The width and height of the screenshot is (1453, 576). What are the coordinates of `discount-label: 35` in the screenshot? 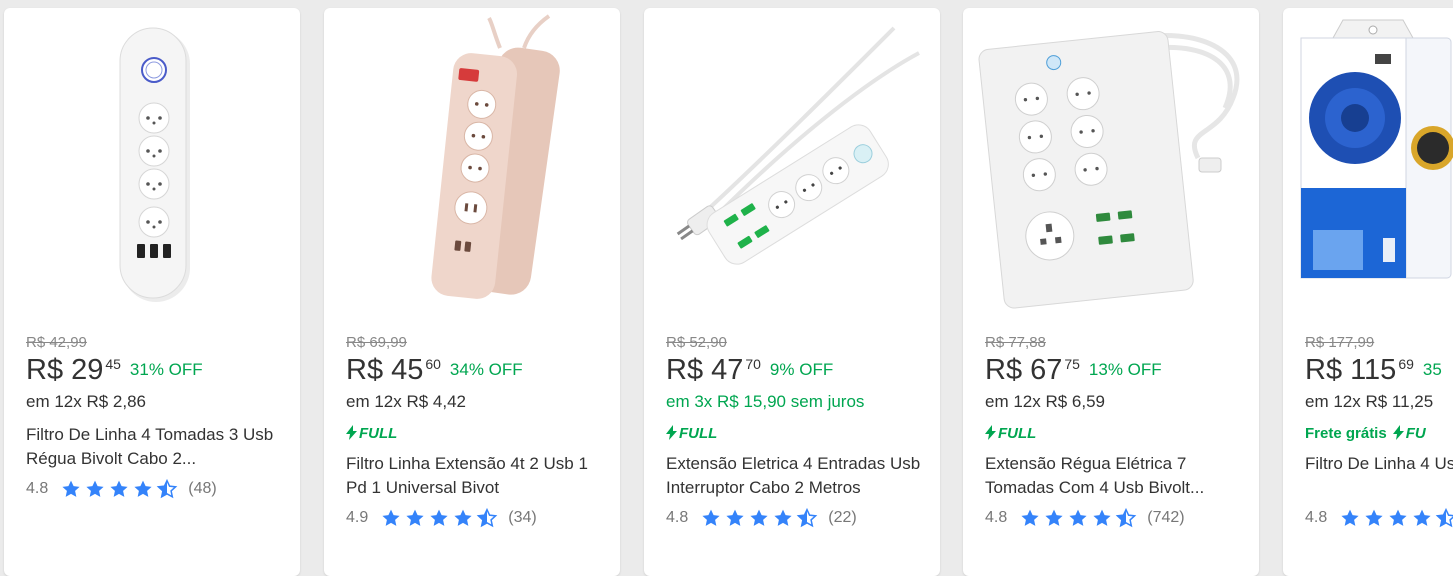 It's located at (1432, 369).